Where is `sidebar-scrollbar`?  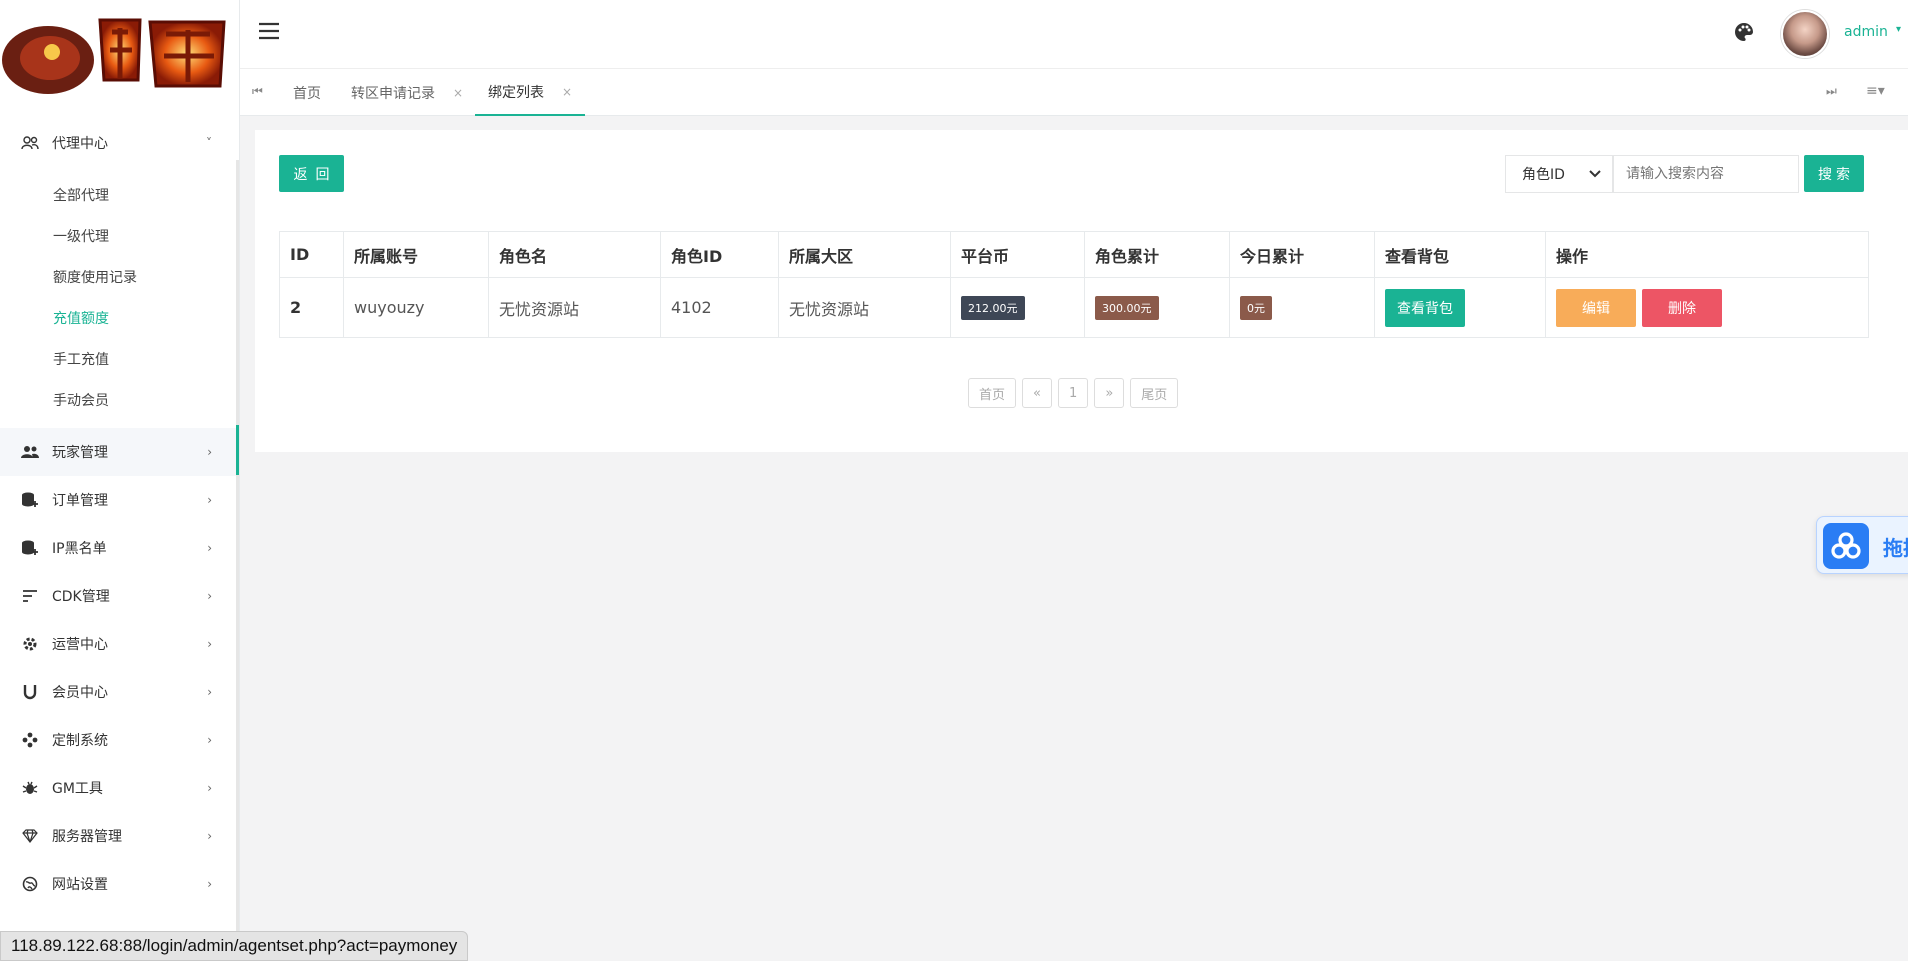
sidebar-scrollbar is located at coordinates (237, 560).